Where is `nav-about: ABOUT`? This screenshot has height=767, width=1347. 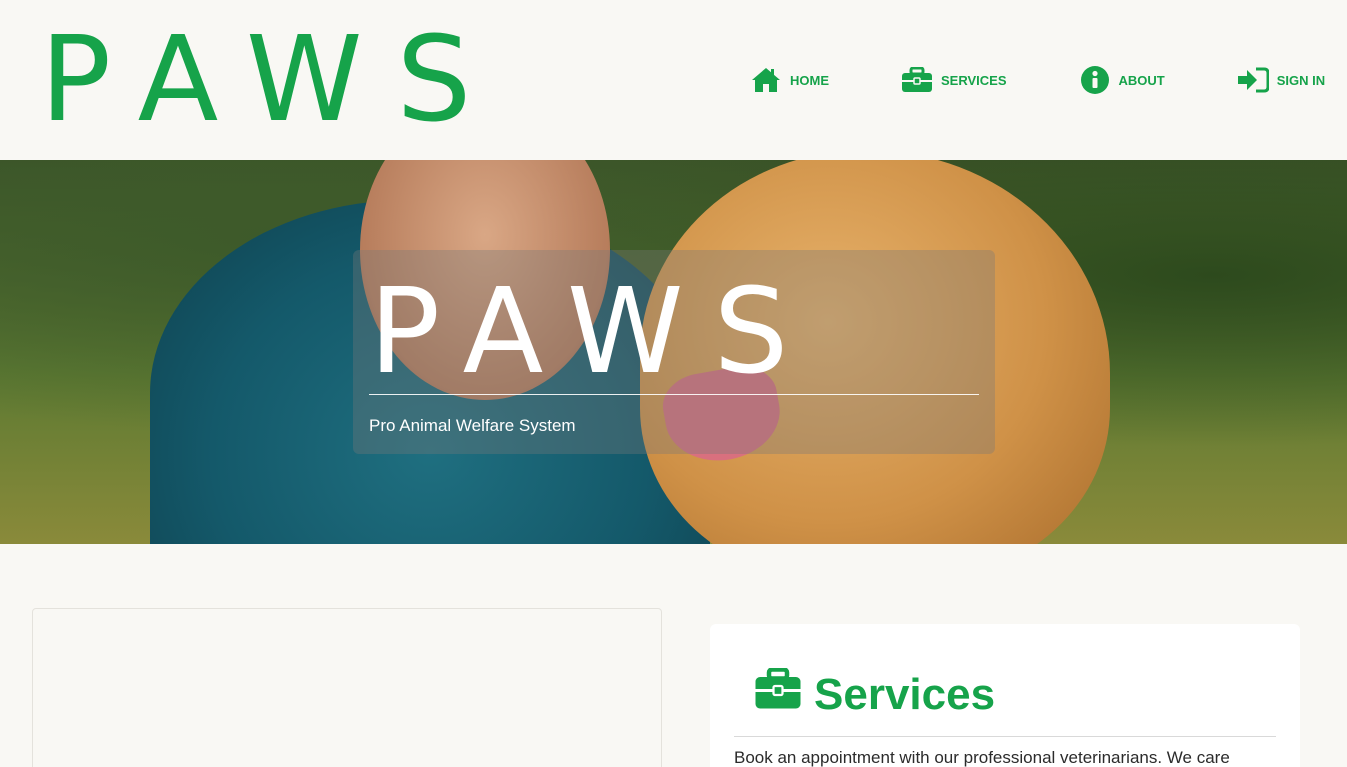
nav-about: ABOUT is located at coordinates (1122, 80).